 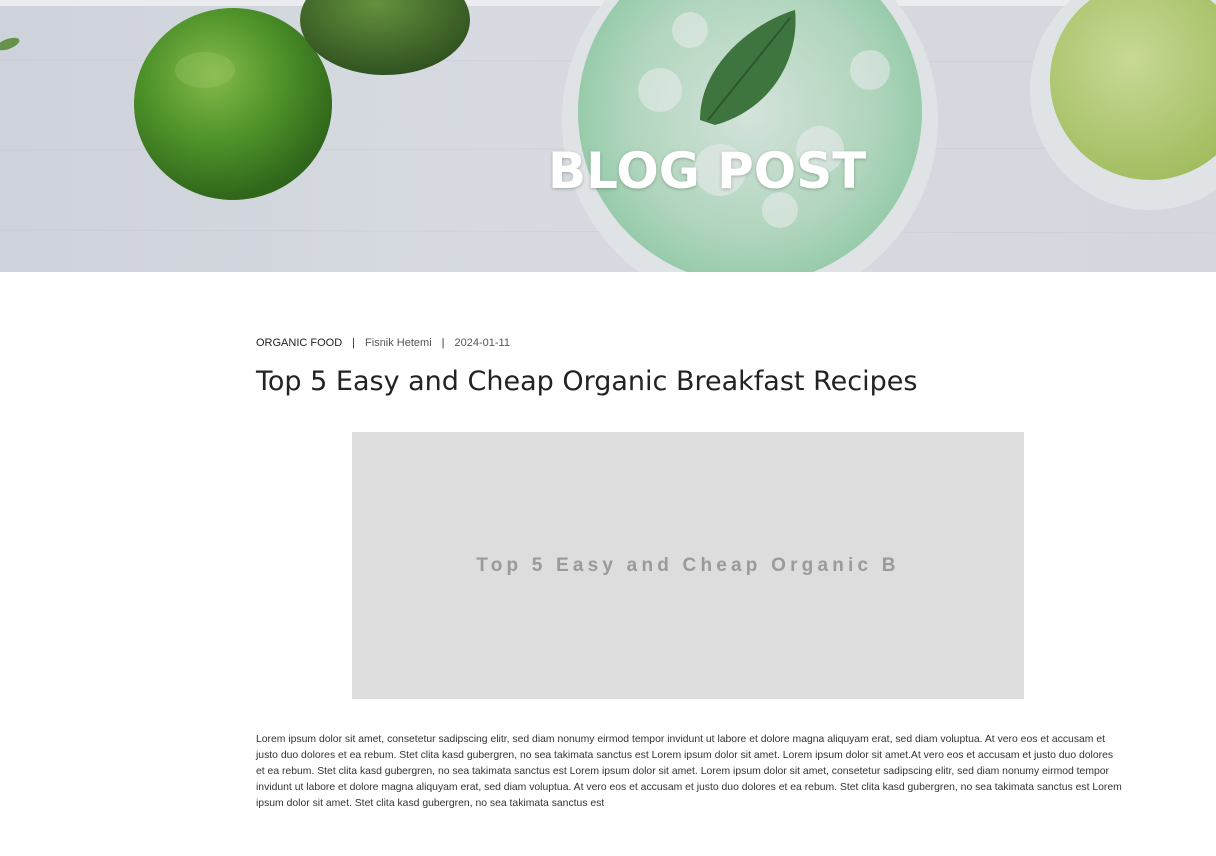 What do you see at coordinates (398, 343) in the screenshot?
I see `post-author: Fisnik Hetemi` at bounding box center [398, 343].